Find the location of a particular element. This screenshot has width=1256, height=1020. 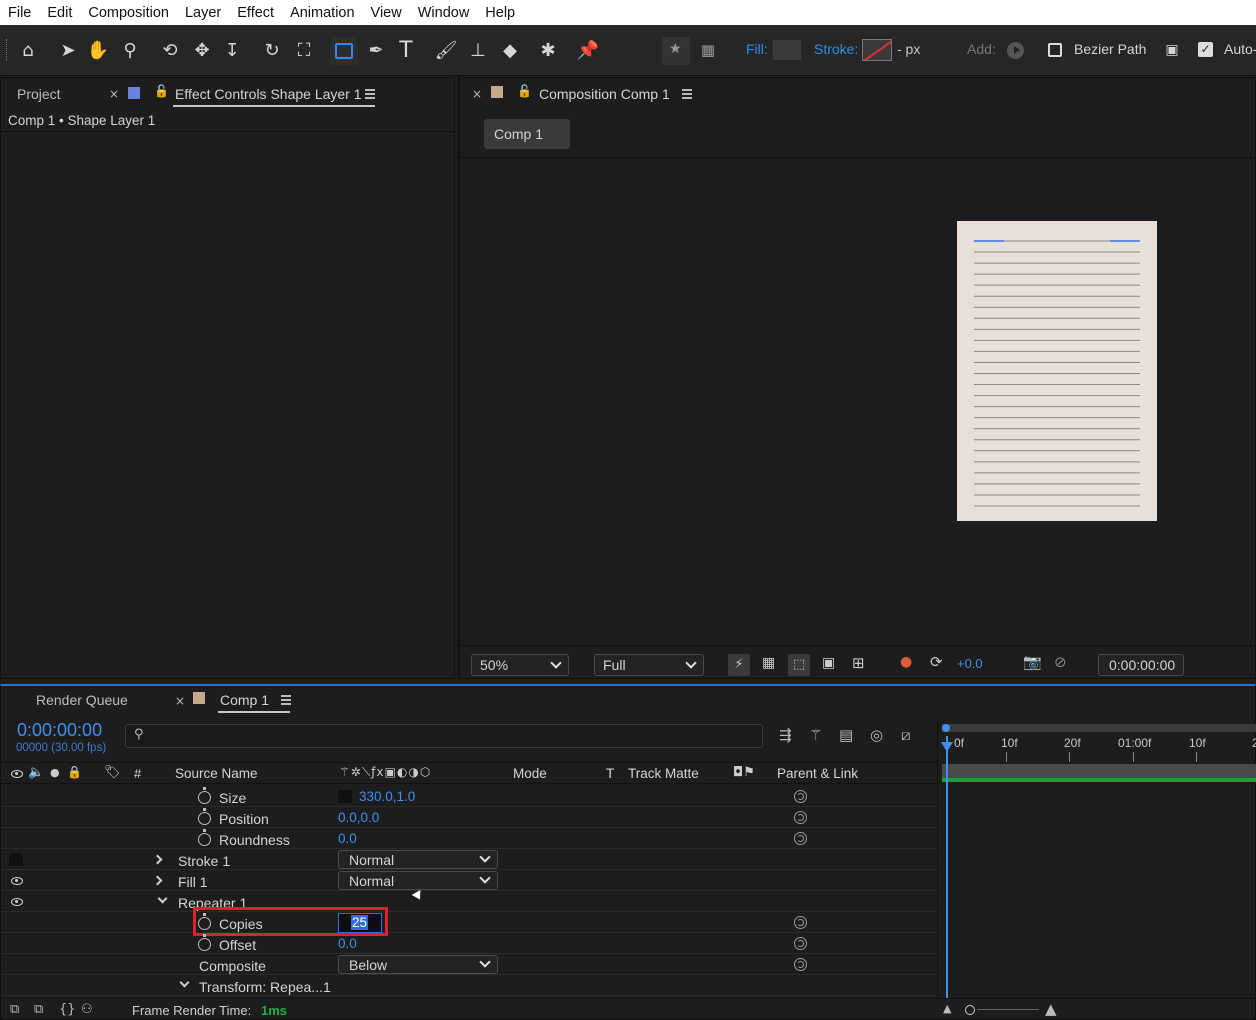

menu-window: Window is located at coordinates (444, 13).